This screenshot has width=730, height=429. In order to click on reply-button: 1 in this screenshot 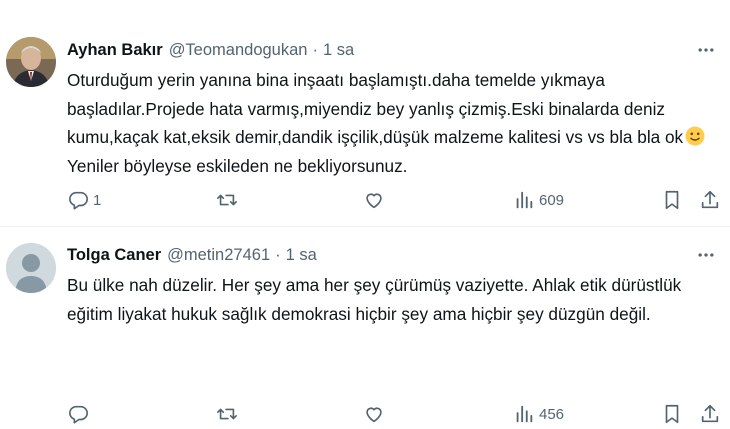, I will do `click(84, 200)`.